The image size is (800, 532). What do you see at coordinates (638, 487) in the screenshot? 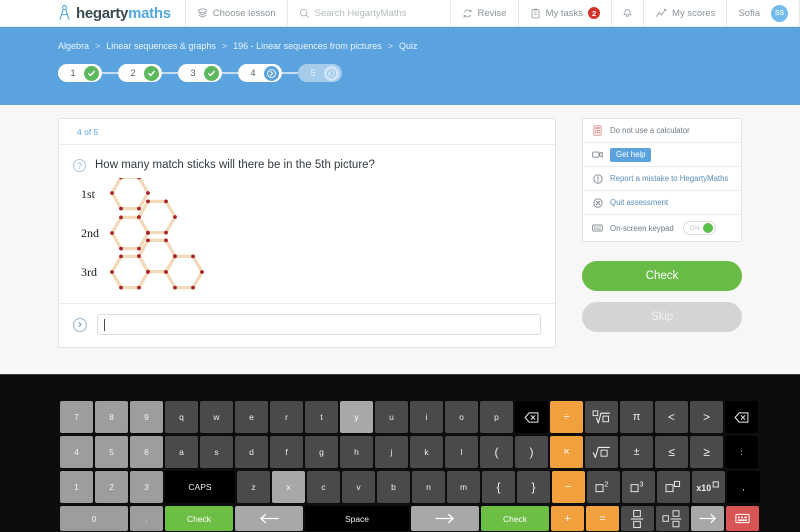
I see `key-cubed: 3` at bounding box center [638, 487].